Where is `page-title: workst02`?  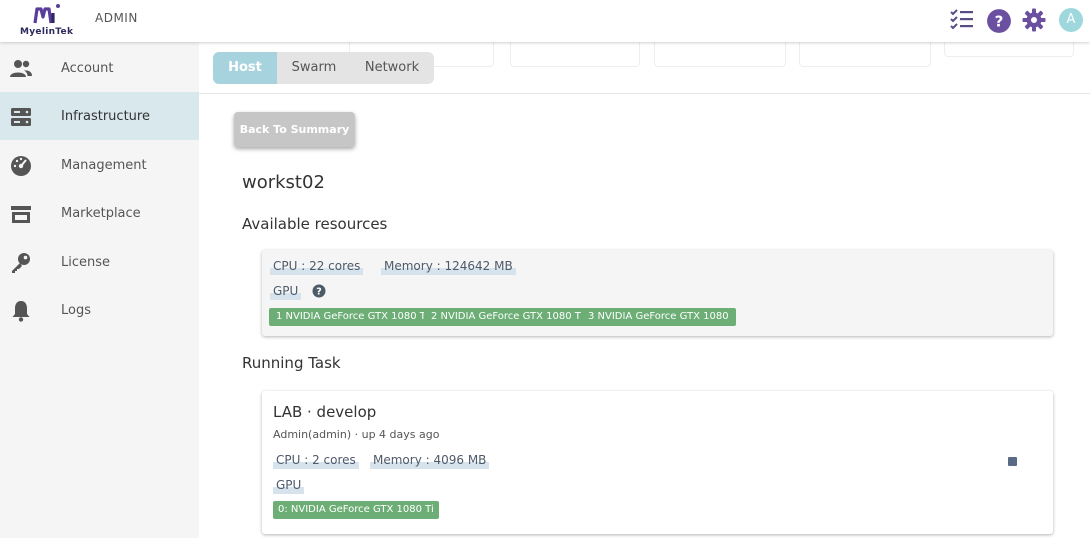
page-title: workst02 is located at coordinates (283, 182).